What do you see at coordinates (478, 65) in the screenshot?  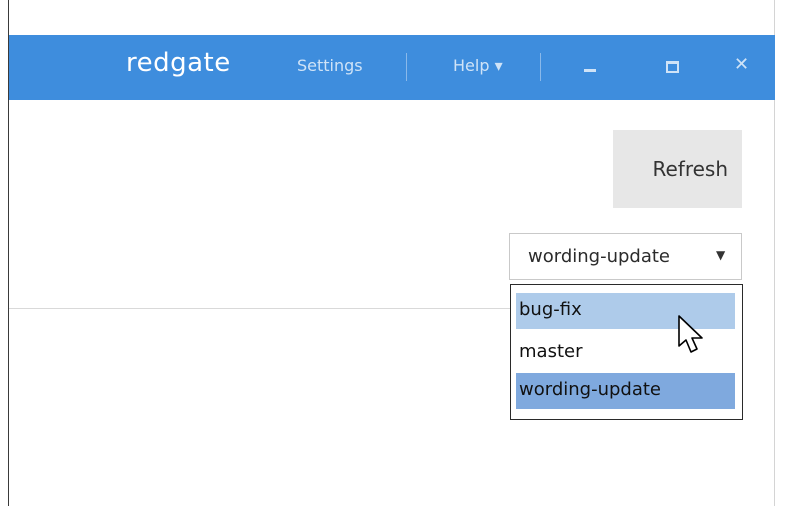 I see `help-menu: Help ▾` at bounding box center [478, 65].